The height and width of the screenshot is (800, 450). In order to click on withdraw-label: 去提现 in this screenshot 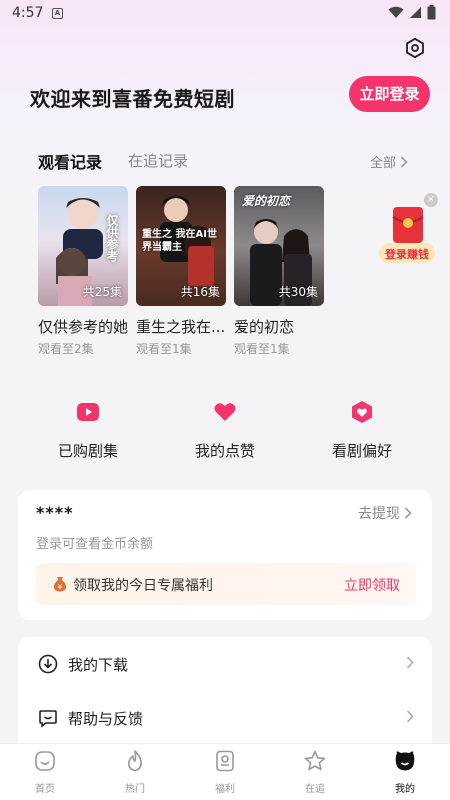, I will do `click(379, 514)`.